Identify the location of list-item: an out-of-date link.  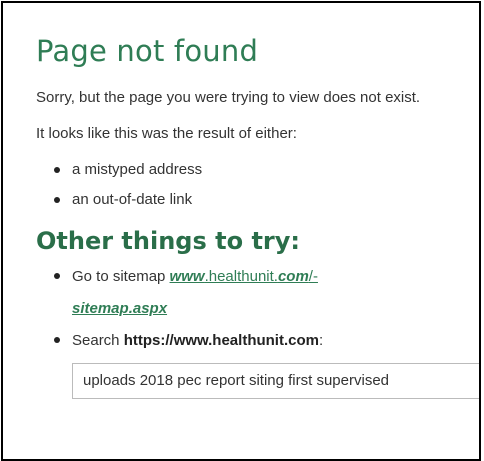
(266, 200).